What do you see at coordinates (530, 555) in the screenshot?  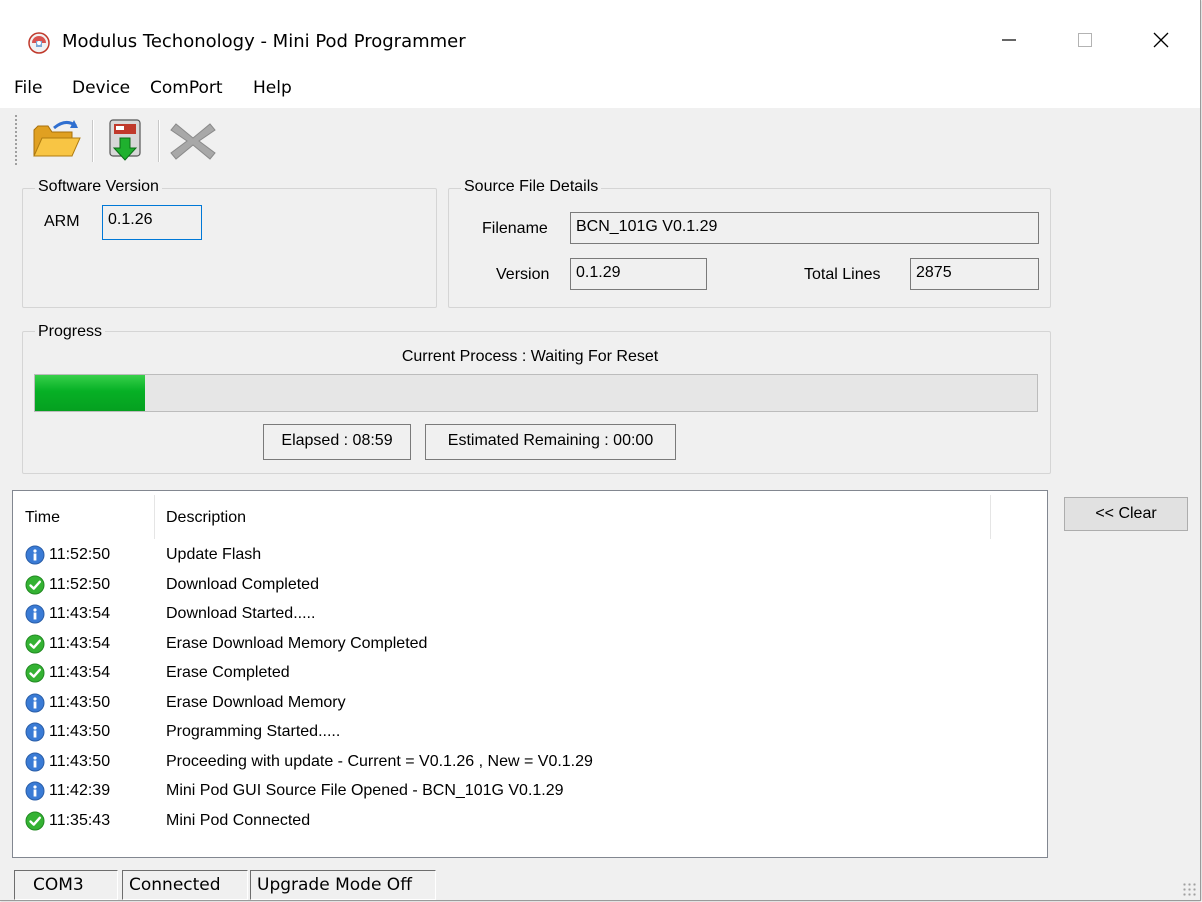 I see `log-row: 11:52:50 Update Flash` at bounding box center [530, 555].